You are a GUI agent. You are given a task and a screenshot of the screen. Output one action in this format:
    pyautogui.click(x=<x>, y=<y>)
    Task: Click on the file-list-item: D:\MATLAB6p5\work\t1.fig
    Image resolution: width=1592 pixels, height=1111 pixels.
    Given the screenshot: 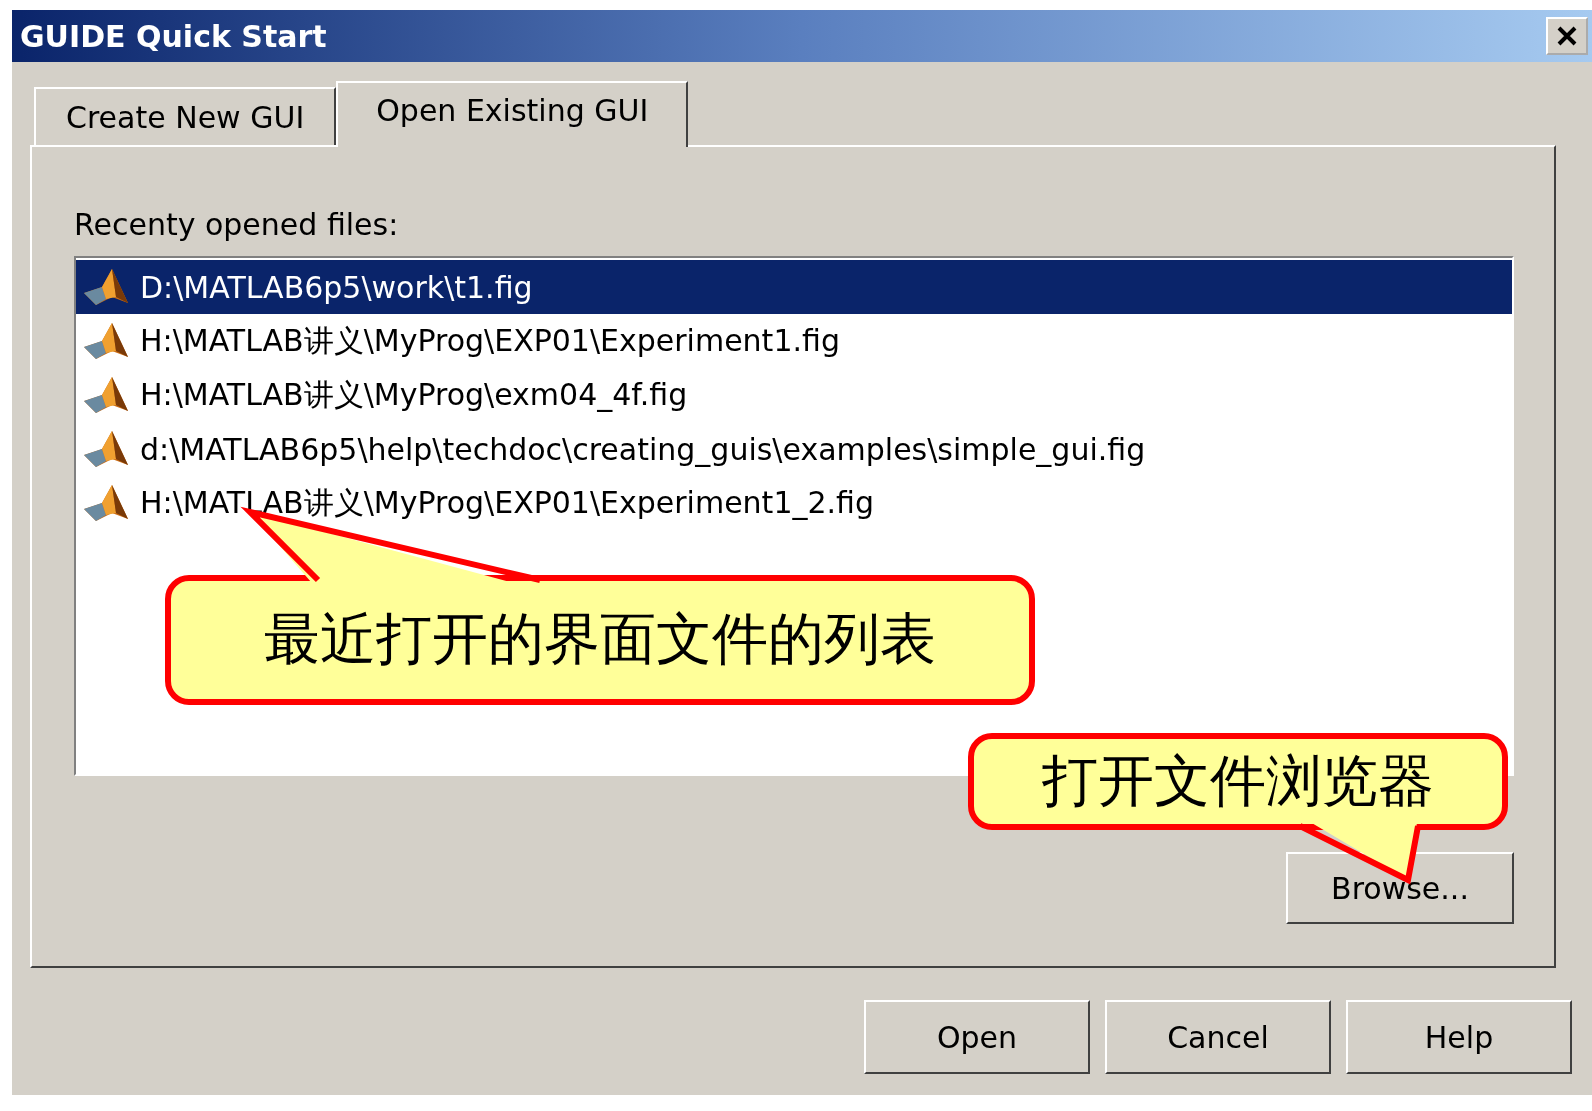 What is the action you would take?
    pyautogui.click(x=794, y=287)
    